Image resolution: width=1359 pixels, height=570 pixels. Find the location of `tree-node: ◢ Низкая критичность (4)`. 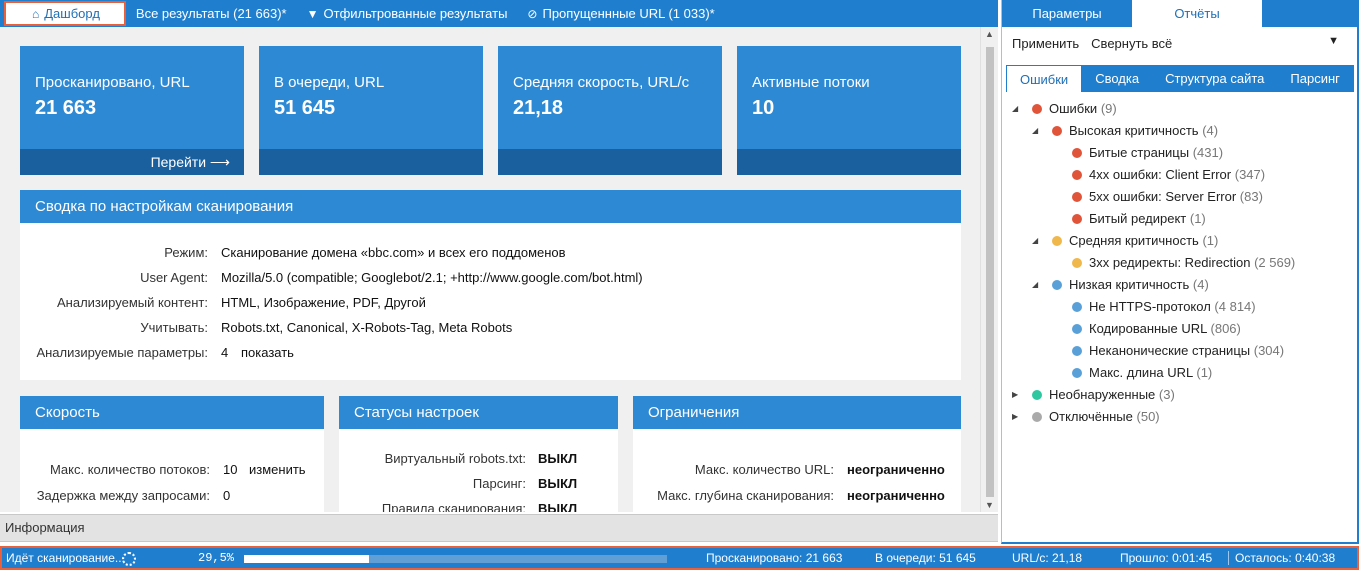

tree-node: ◢ Низкая критичность (4) is located at coordinates (1178, 285).